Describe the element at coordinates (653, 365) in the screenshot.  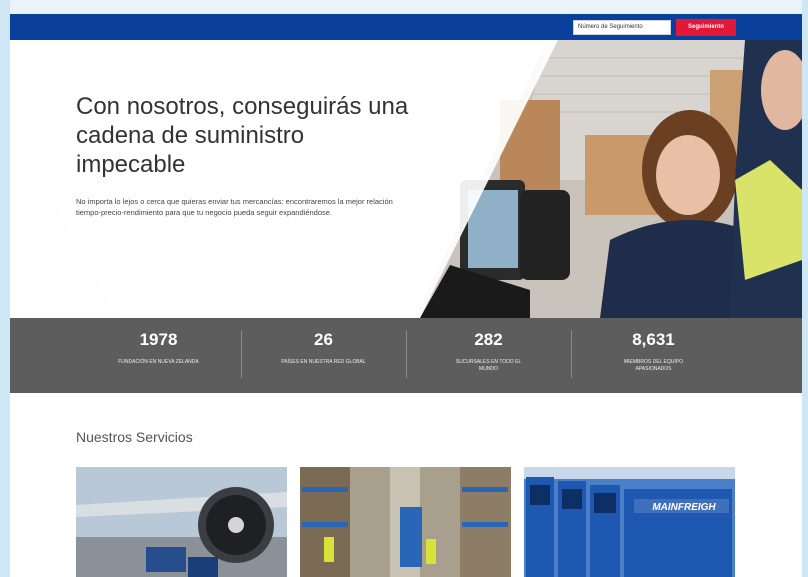
I see `stat-label: Miembros del equipo apasionados` at that location.